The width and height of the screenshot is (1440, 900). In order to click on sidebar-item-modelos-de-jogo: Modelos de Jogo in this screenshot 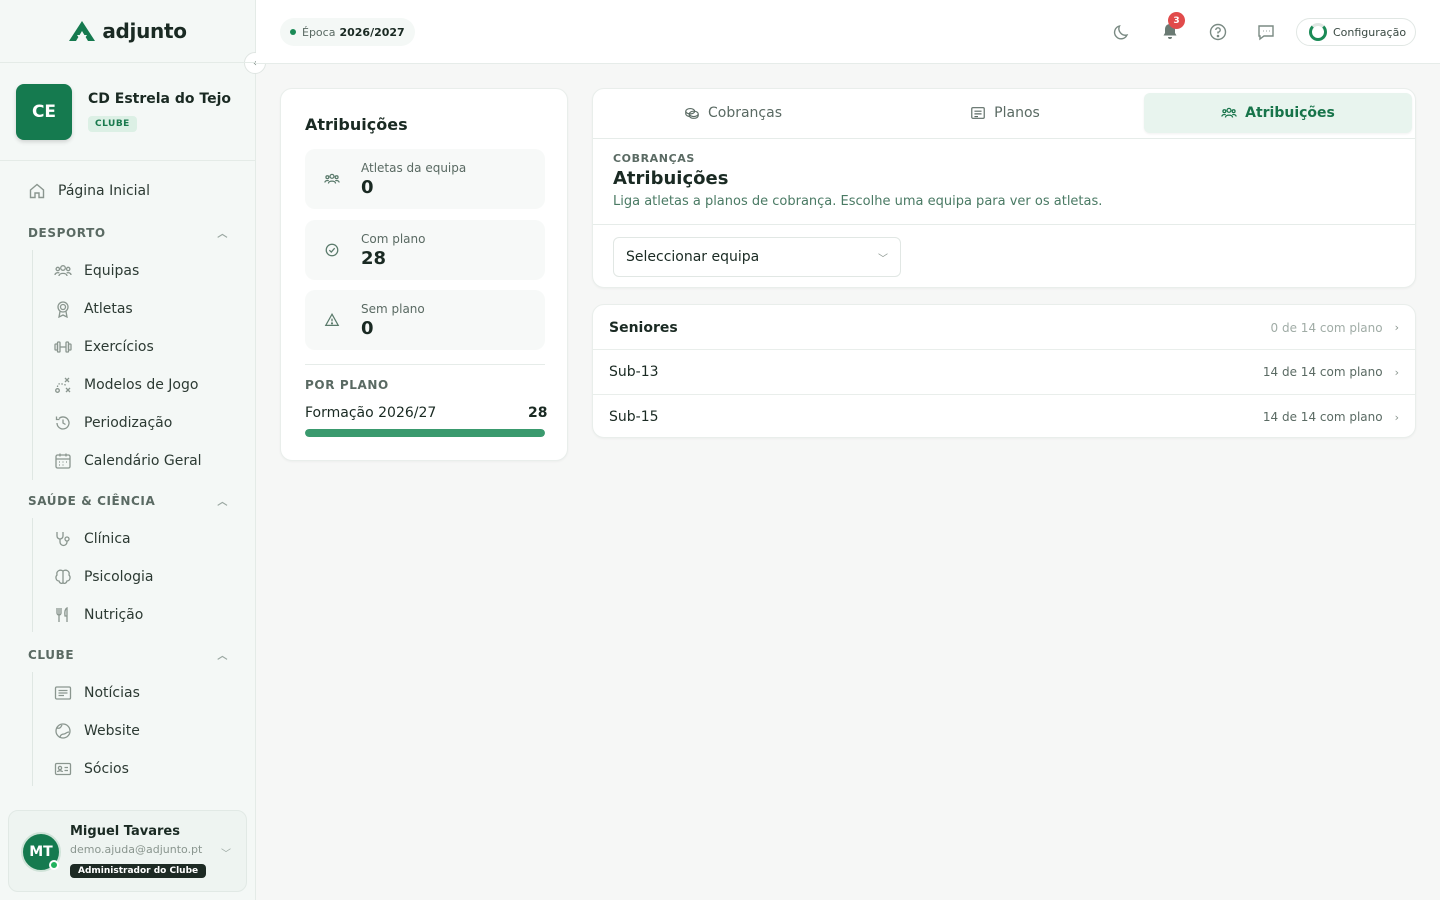, I will do `click(126, 385)`.